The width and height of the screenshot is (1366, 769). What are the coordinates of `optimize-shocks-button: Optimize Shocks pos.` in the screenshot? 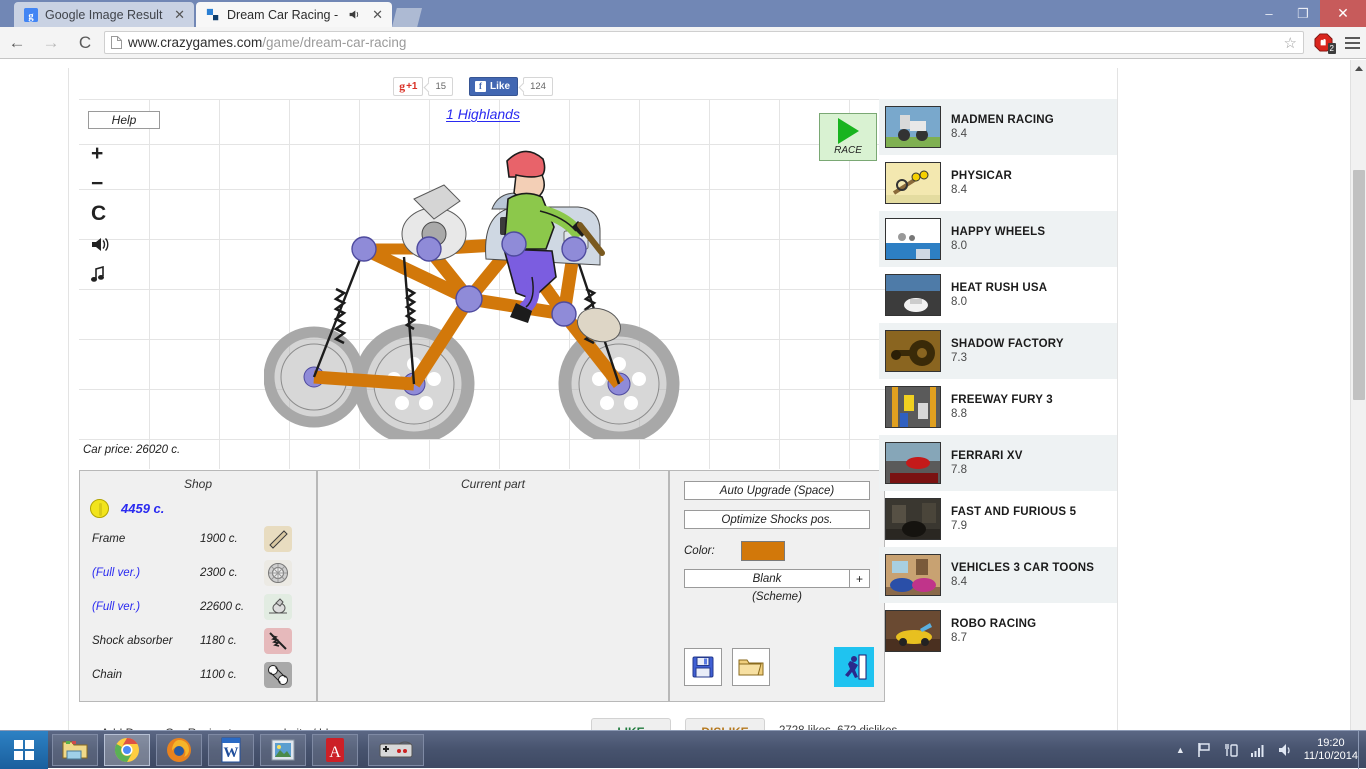 It's located at (777, 519).